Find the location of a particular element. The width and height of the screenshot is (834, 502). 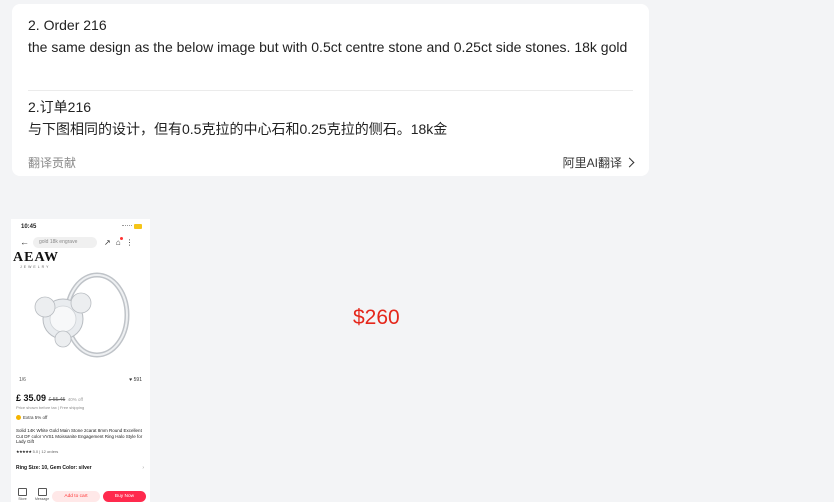

share-icon: ↗ is located at coordinates (107, 242).